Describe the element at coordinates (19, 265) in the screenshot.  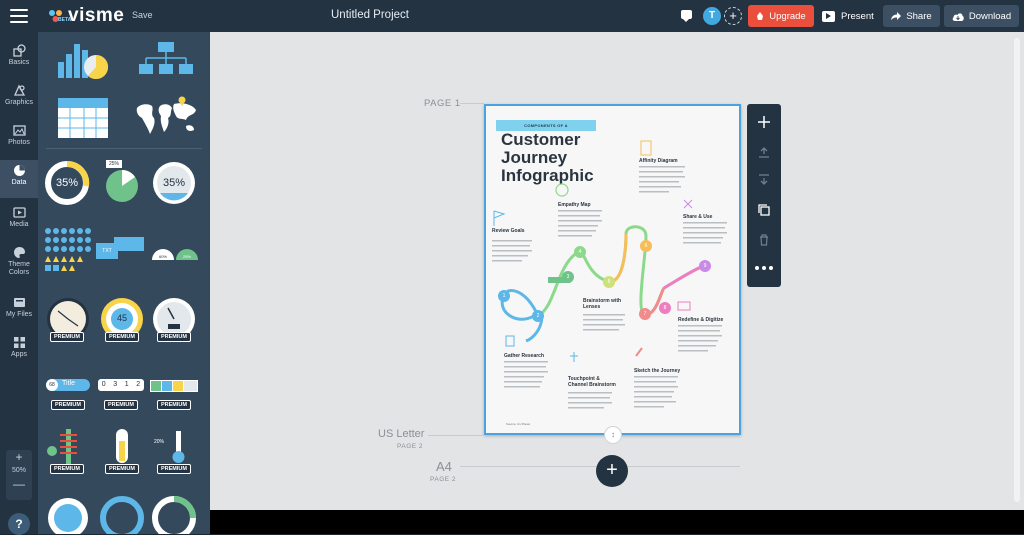
I see `nav-theme-colors: Theme Colors` at that location.